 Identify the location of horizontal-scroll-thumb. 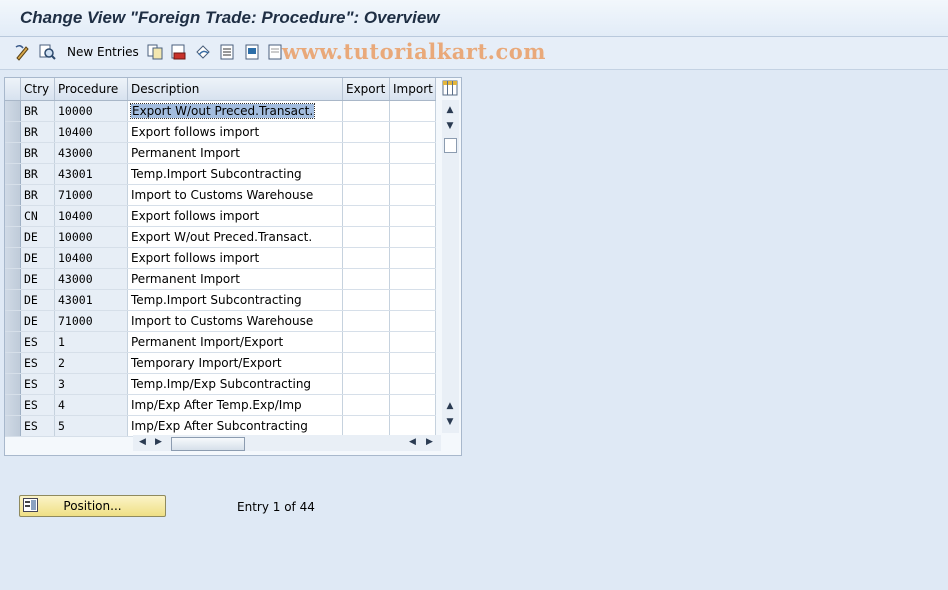
(208, 444).